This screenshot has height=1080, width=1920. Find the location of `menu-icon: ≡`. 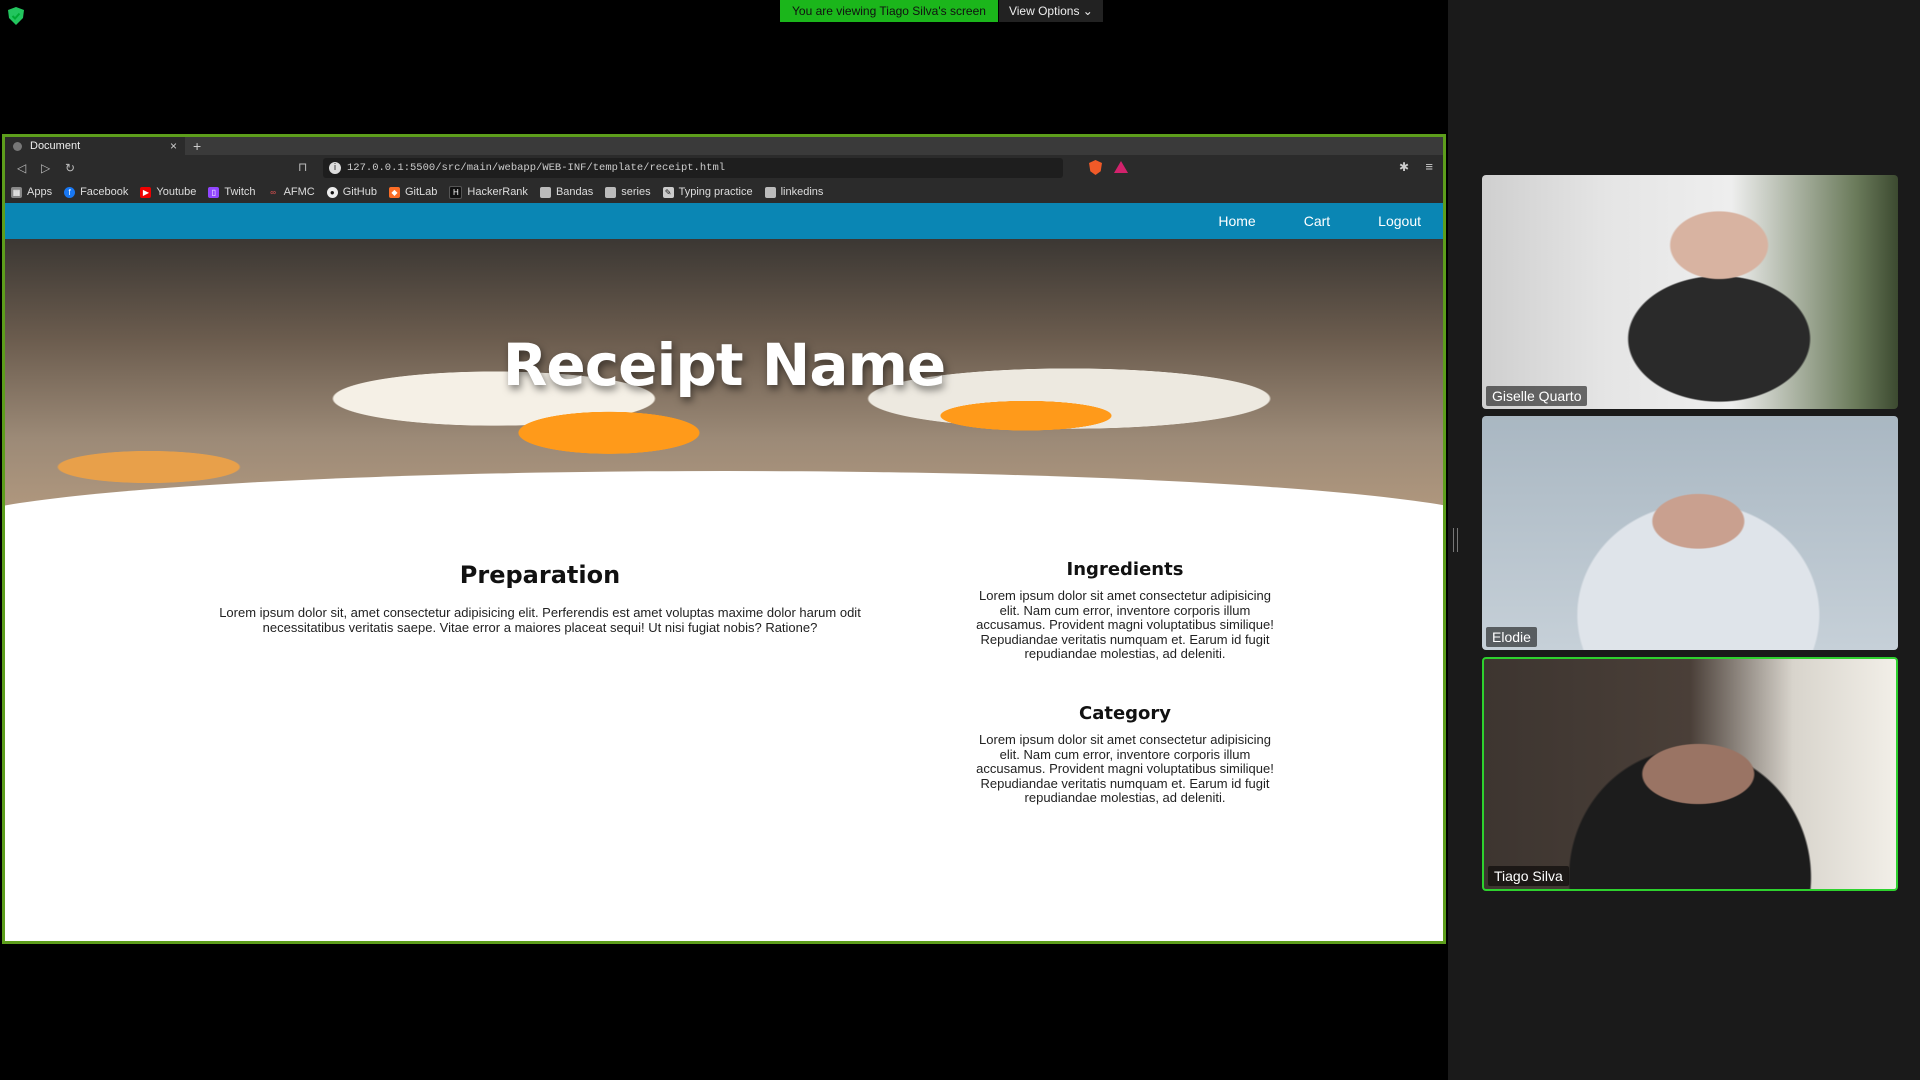

menu-icon: ≡ is located at coordinates (1429, 166).